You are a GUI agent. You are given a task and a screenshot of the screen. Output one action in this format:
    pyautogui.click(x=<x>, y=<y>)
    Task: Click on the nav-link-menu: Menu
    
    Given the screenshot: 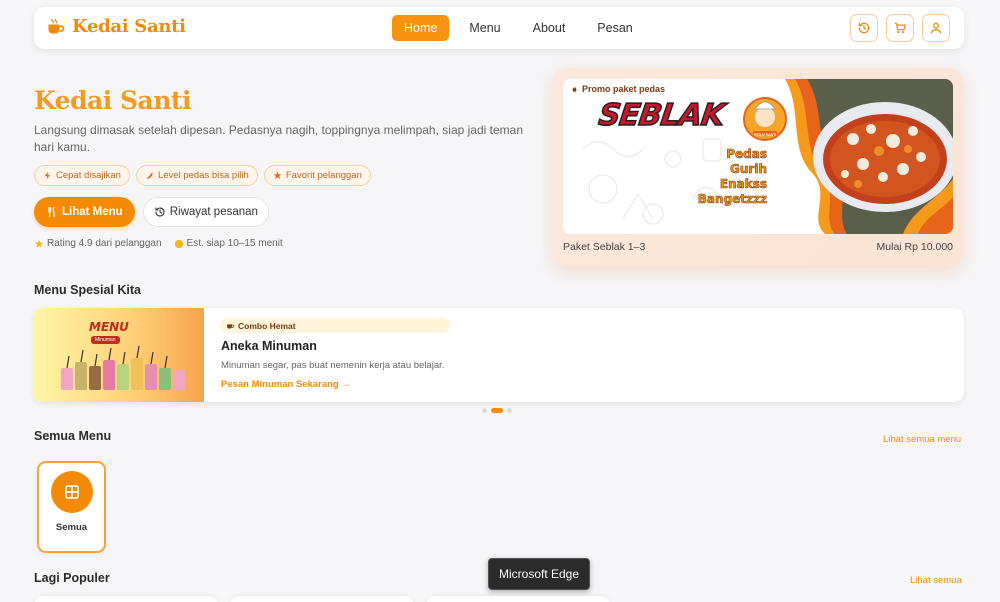 What is the action you would take?
    pyautogui.click(x=484, y=28)
    